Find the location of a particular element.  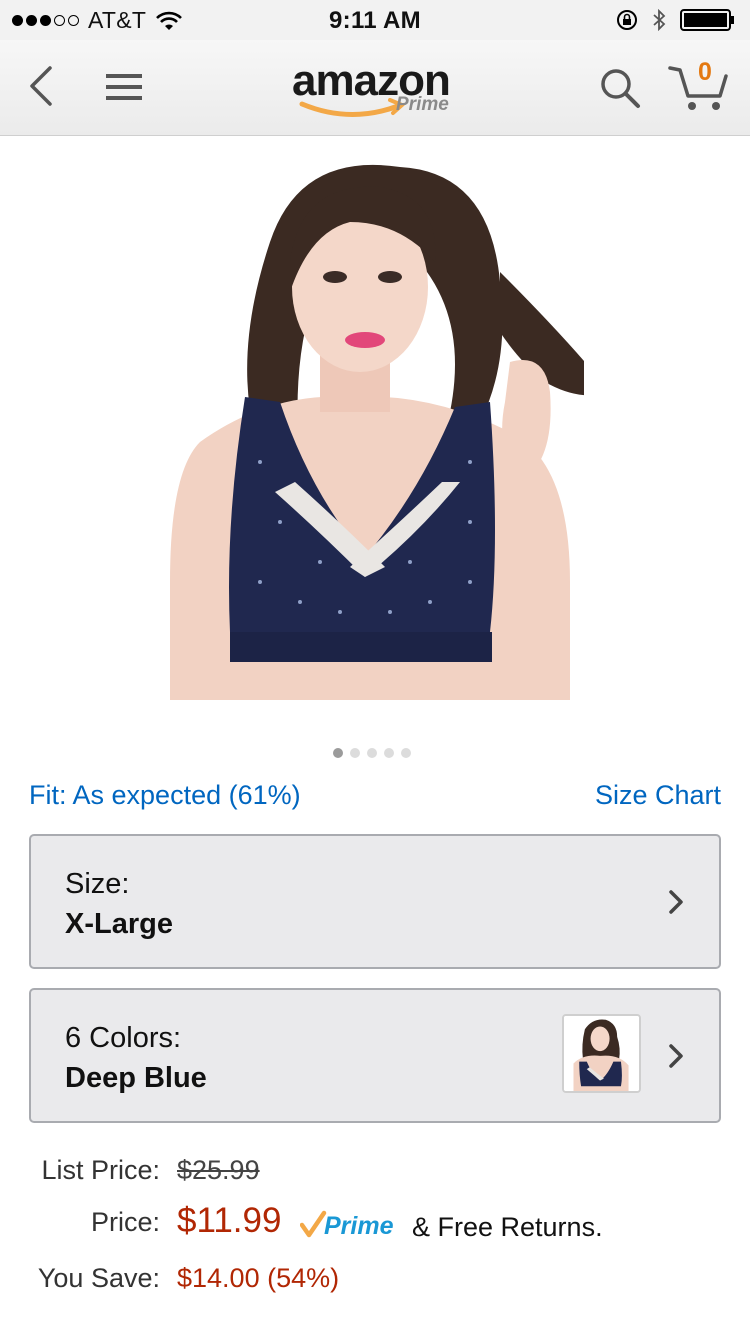

cart-button: 0 is located at coordinates (699, 86).